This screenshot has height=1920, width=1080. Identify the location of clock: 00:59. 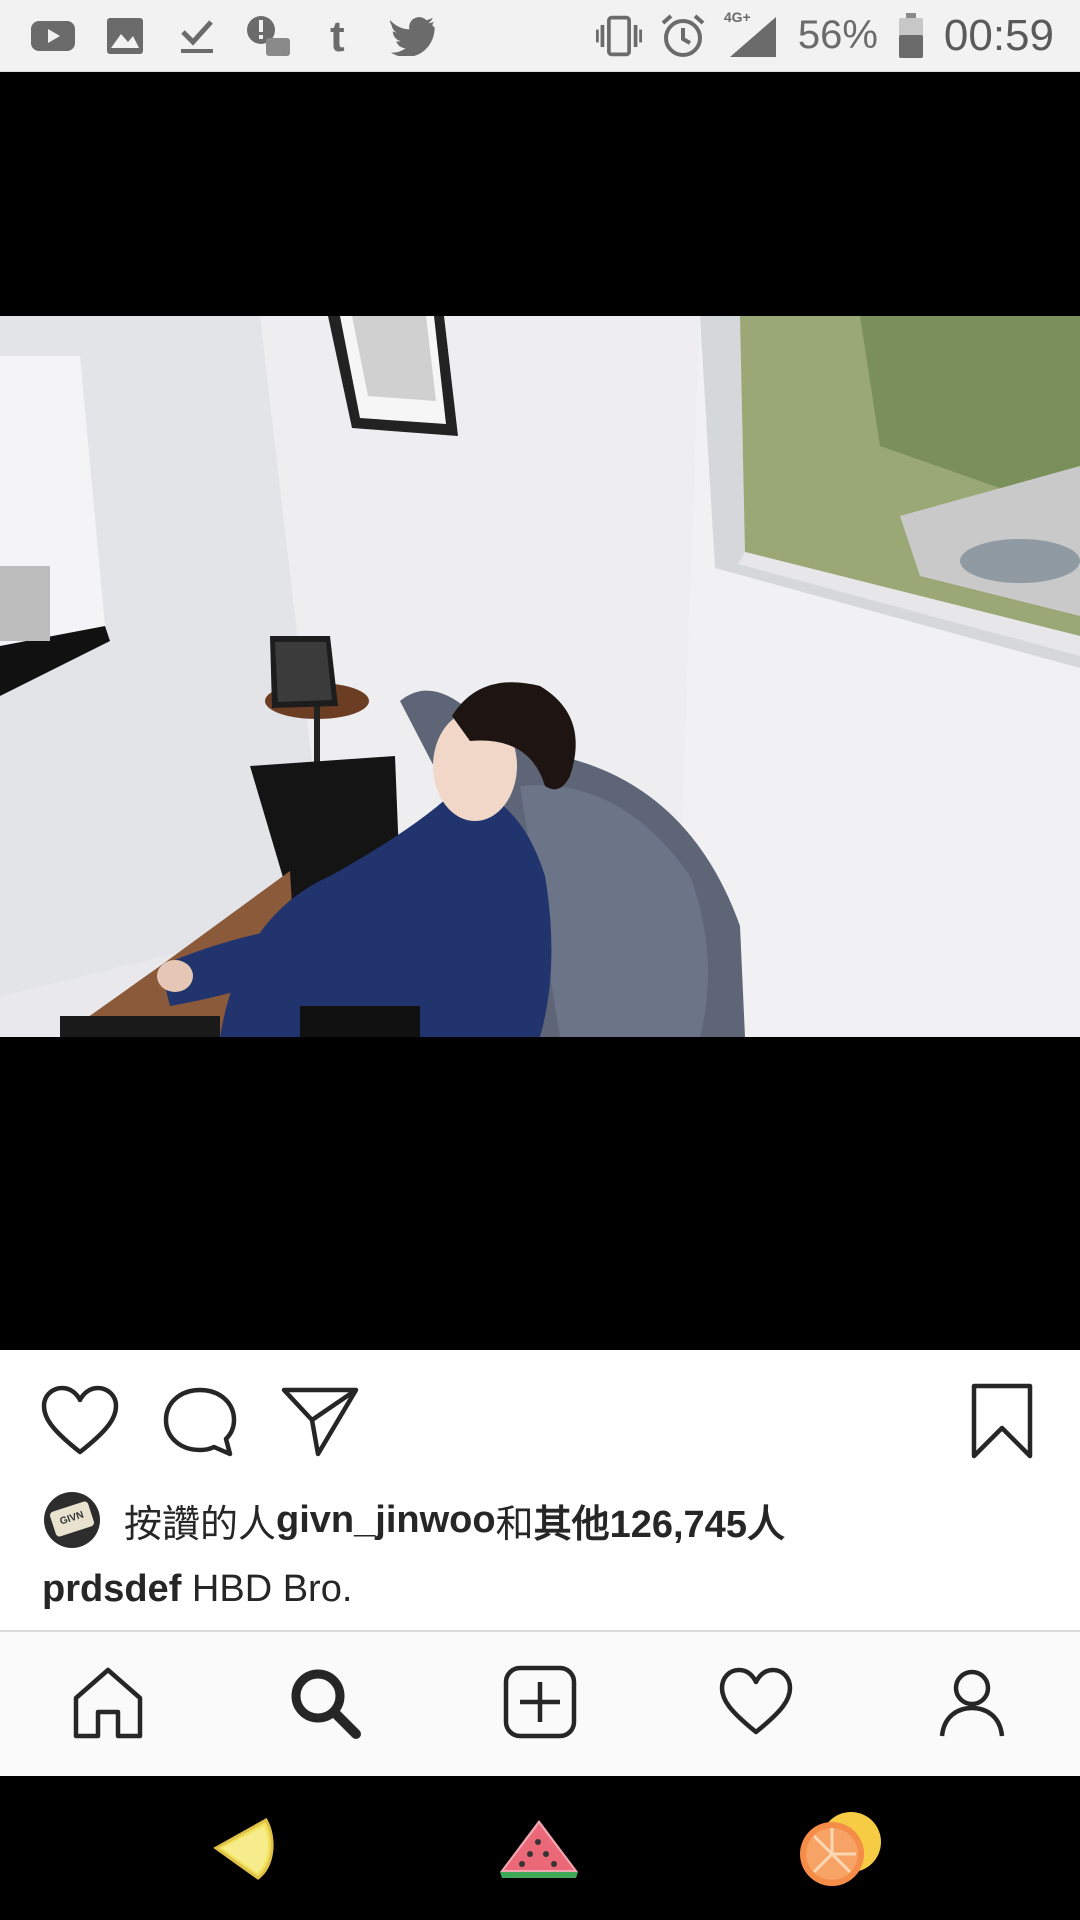
(998, 35).